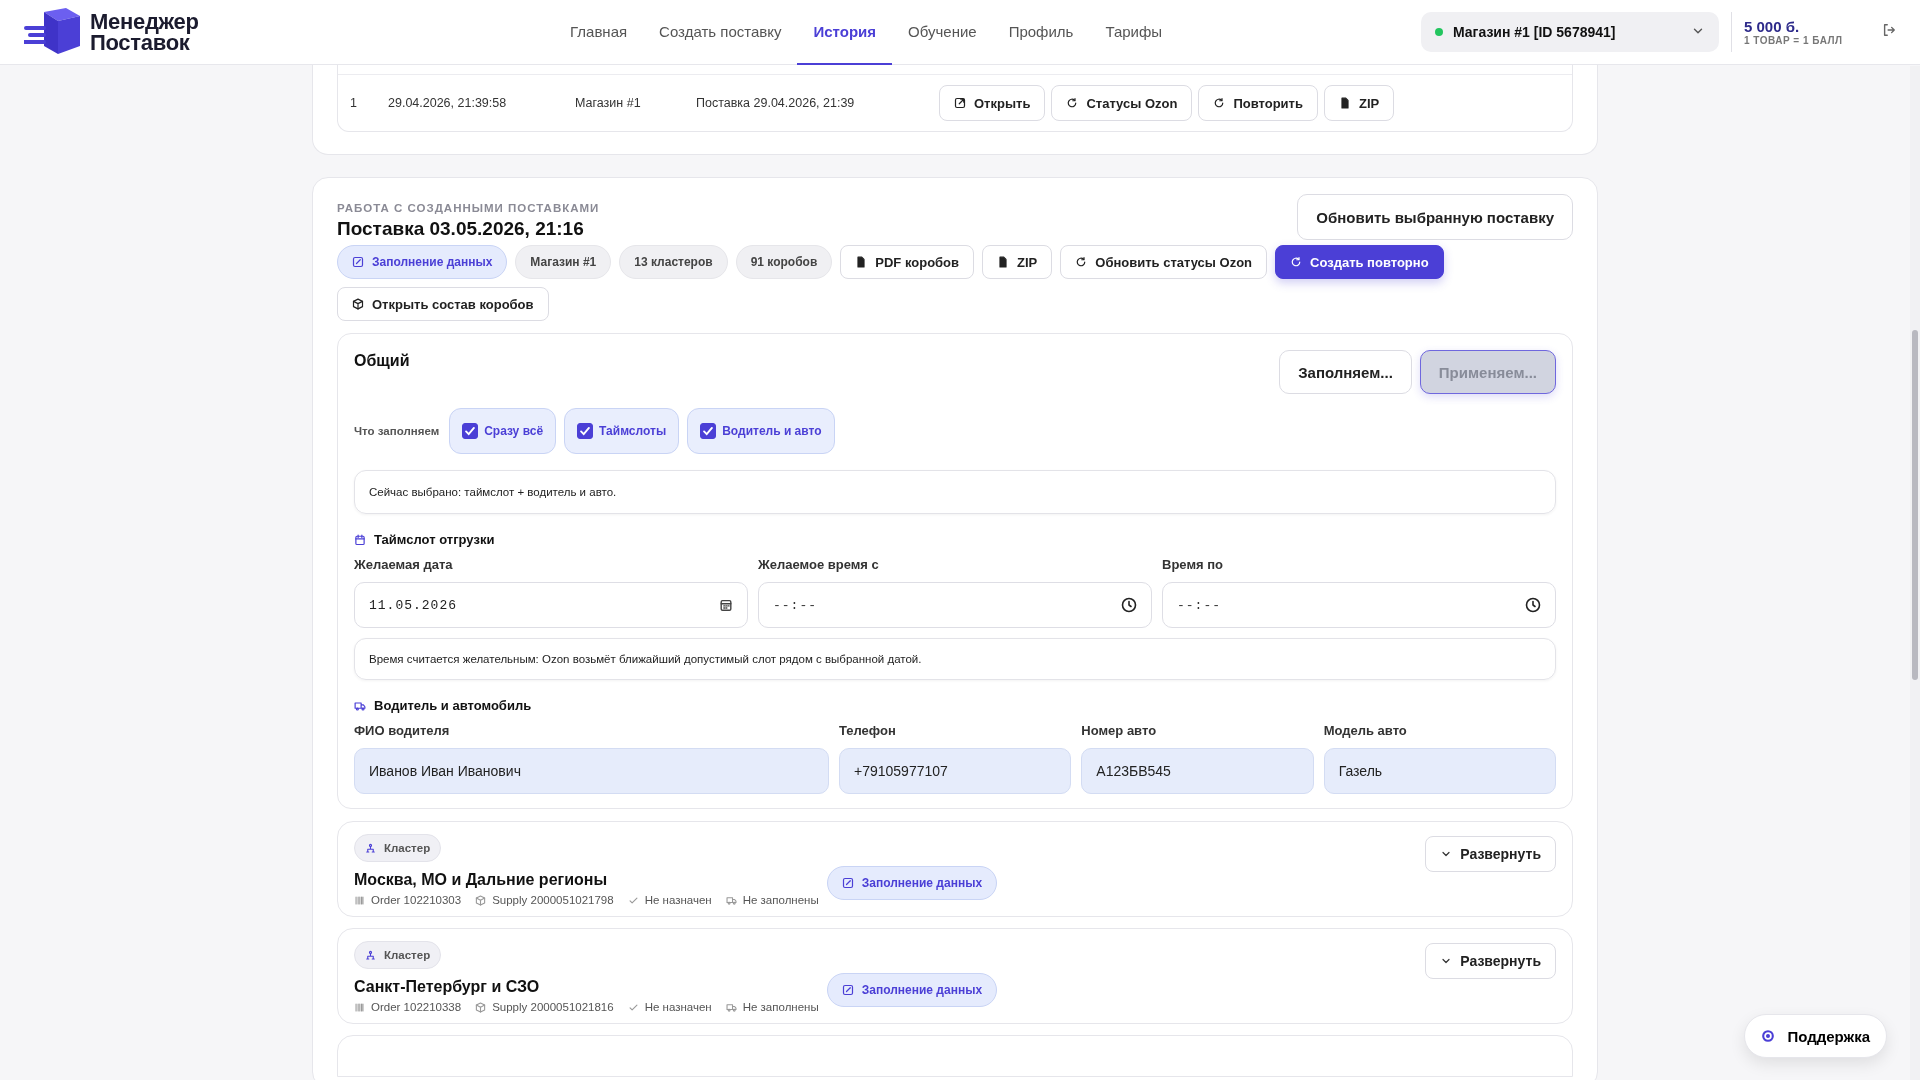  I want to click on supply-title: Поставка 03.05.2026, 21:16, so click(461, 229).